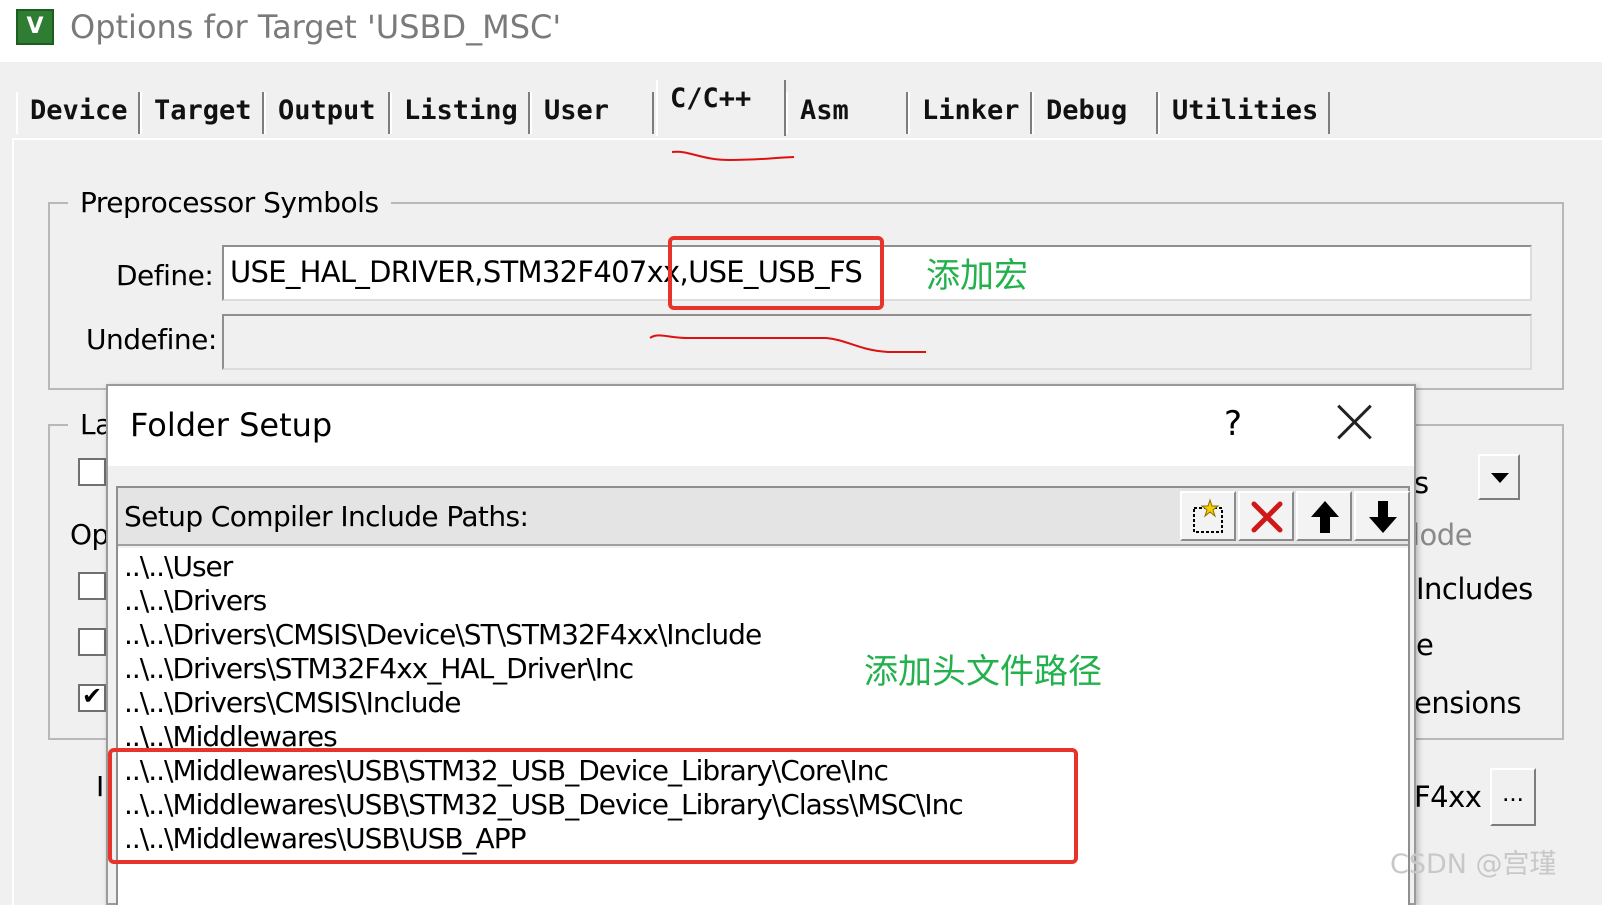 The width and height of the screenshot is (1602, 905). I want to click on new-folder-button, so click(1208, 516).